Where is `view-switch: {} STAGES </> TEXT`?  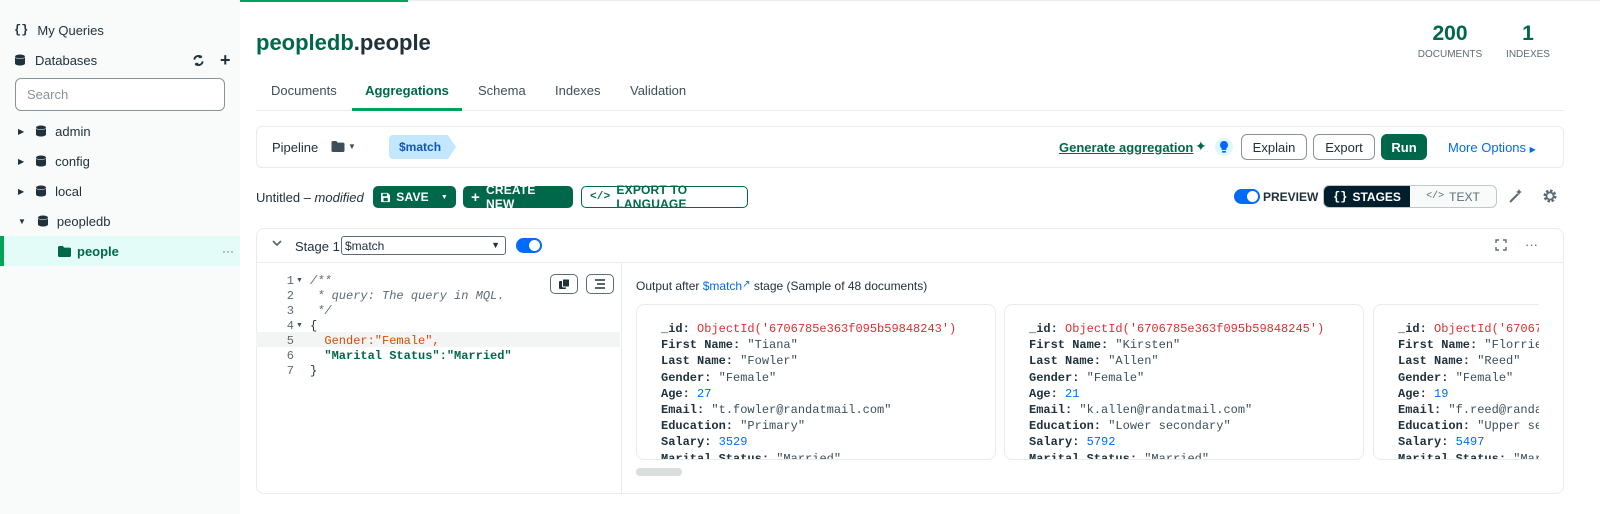 view-switch: {} STAGES </> TEXT is located at coordinates (1410, 196).